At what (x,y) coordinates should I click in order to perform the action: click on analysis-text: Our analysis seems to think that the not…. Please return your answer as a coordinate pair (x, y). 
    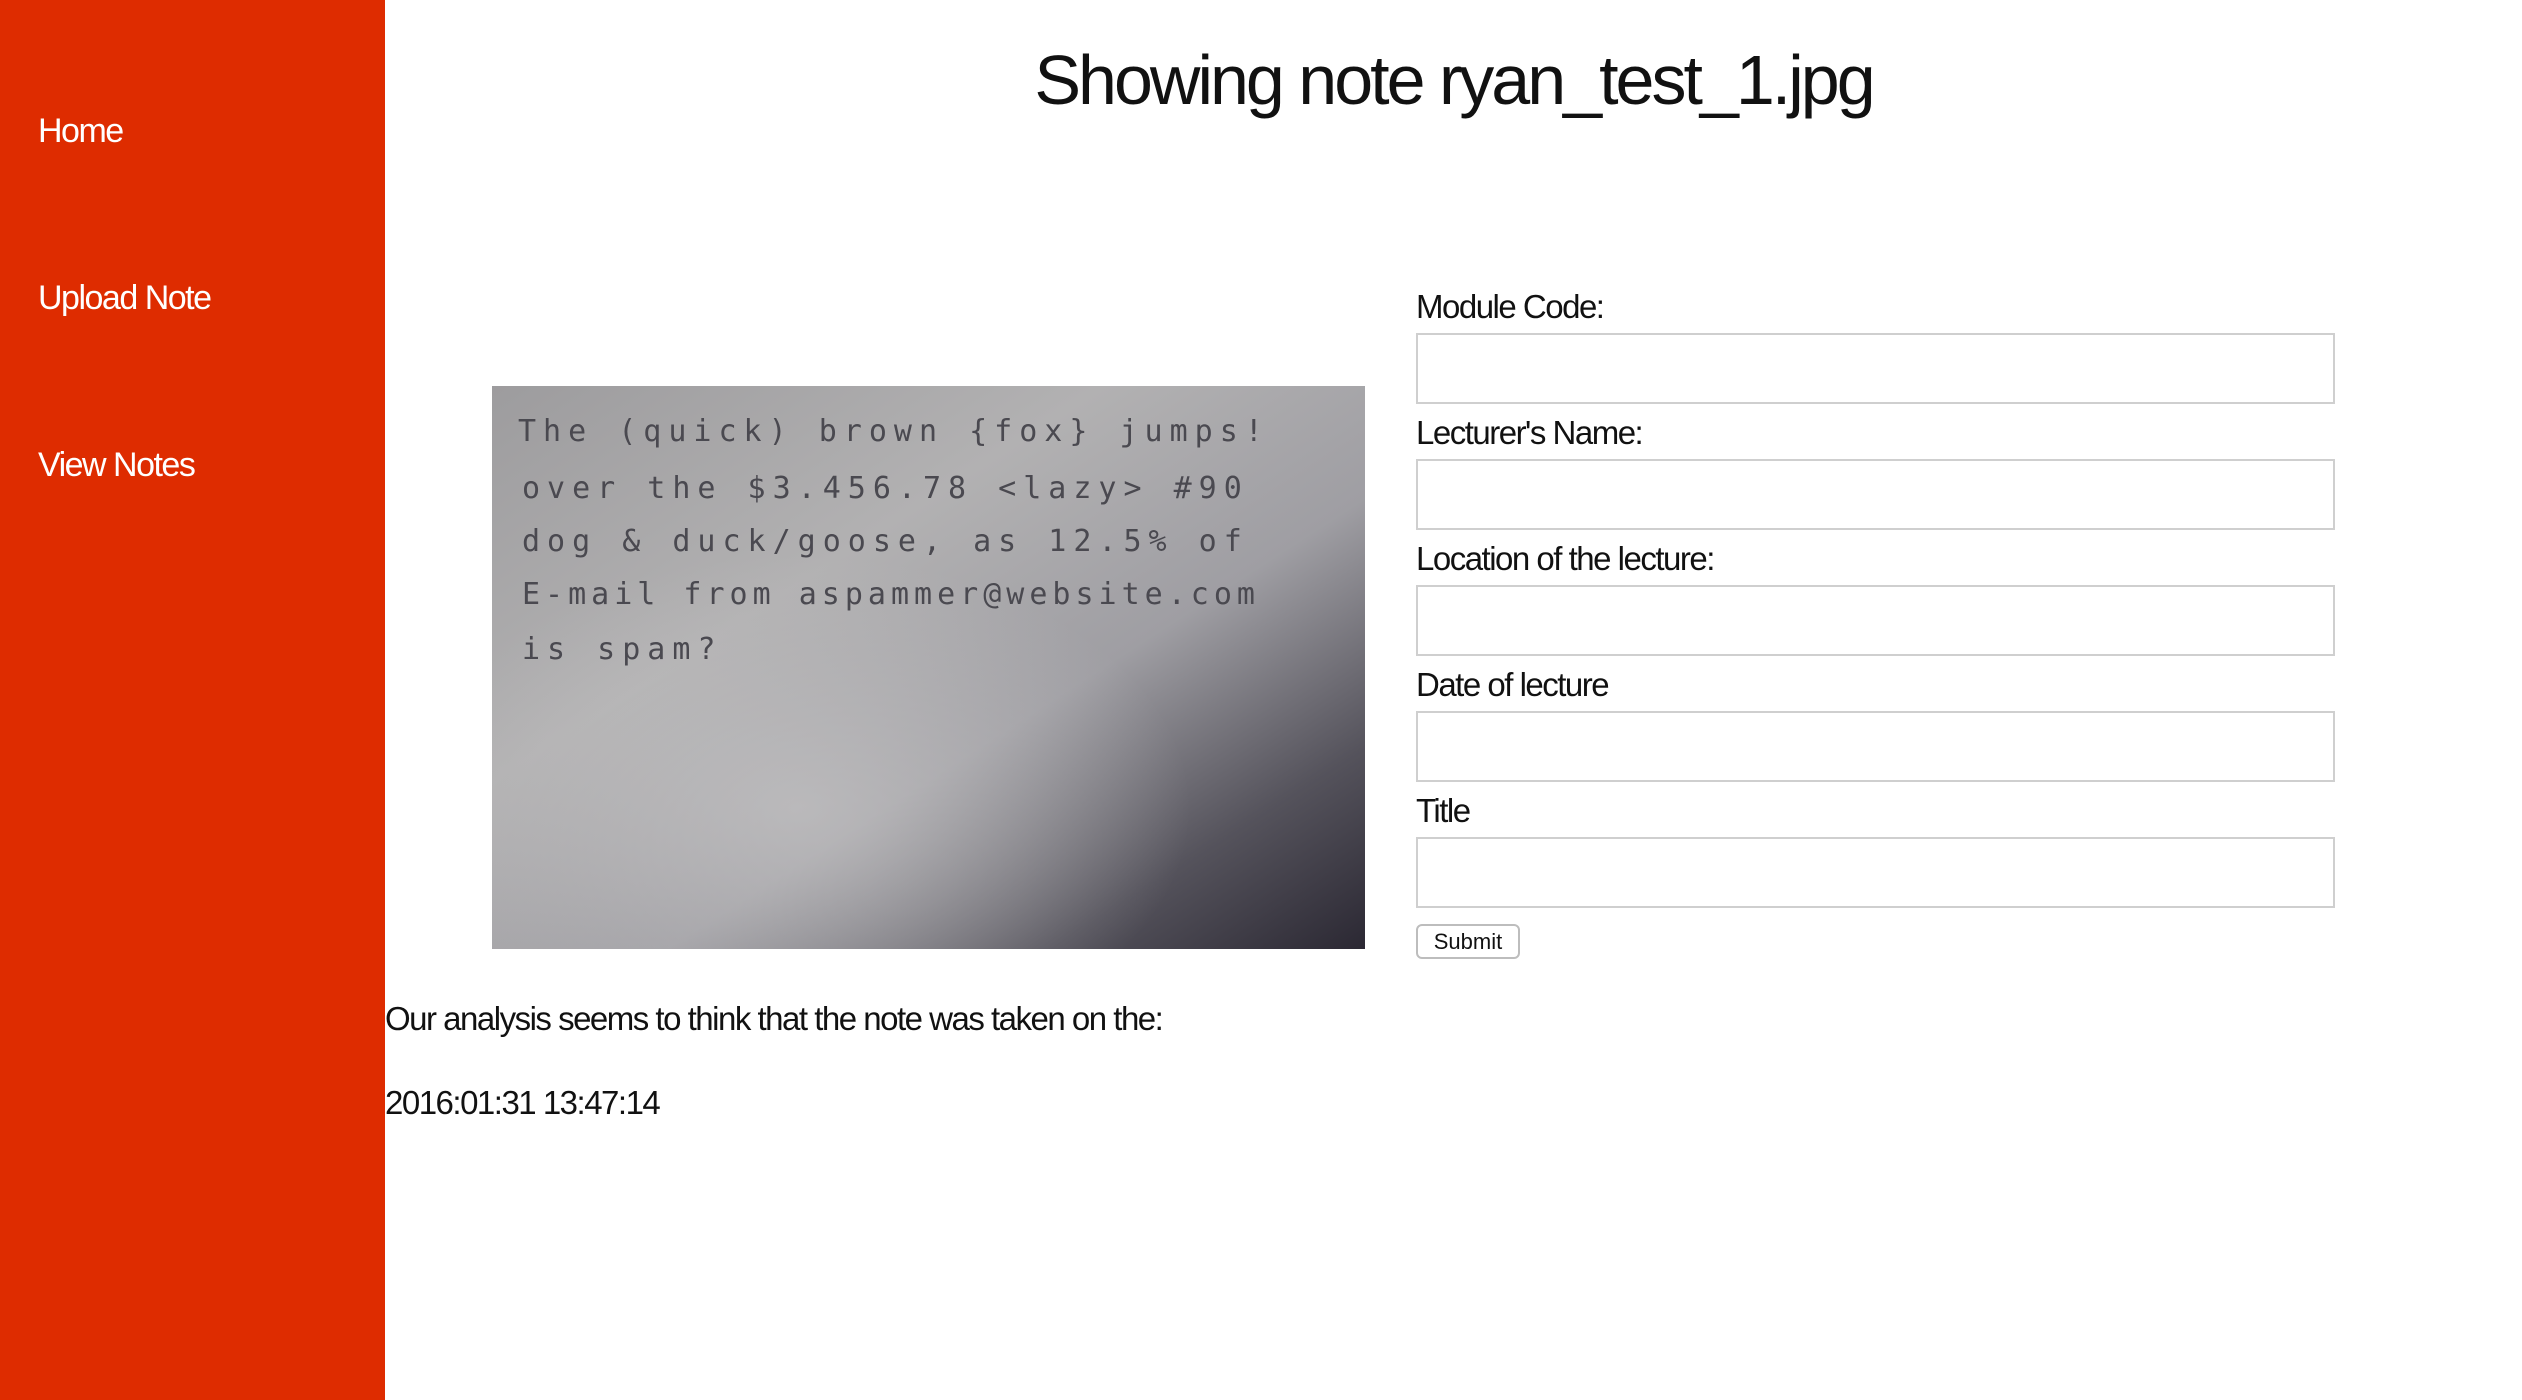
    Looking at the image, I should click on (774, 1018).